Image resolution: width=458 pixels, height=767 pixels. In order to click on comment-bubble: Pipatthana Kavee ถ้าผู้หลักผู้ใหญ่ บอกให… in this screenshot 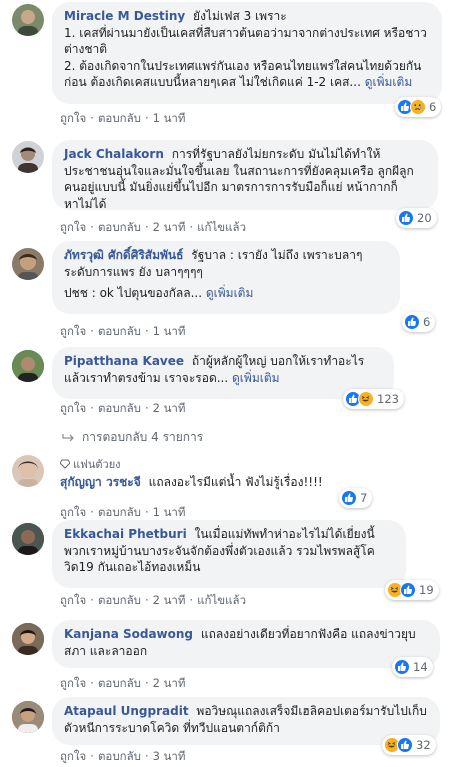, I will do `click(223, 373)`.